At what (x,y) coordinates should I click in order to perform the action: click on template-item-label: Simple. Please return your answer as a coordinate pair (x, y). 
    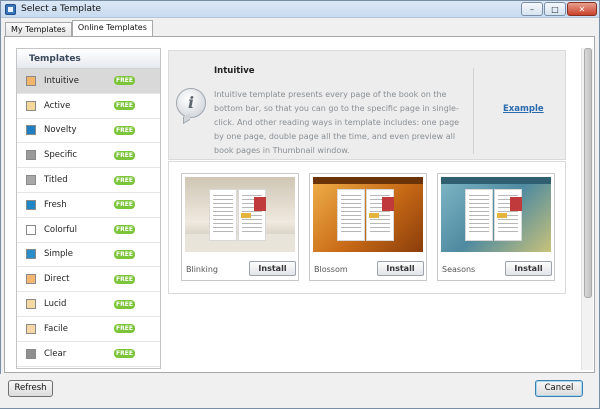
    Looking at the image, I should click on (59, 254).